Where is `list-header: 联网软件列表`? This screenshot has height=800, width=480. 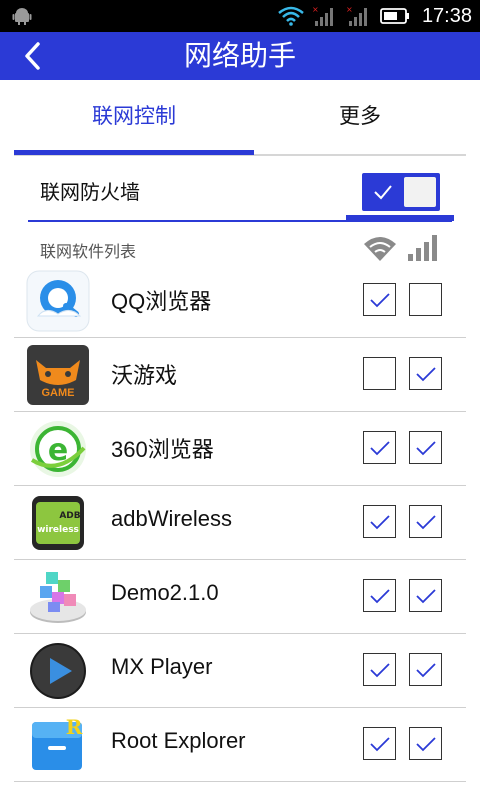 list-header: 联网软件列表 is located at coordinates (240, 248).